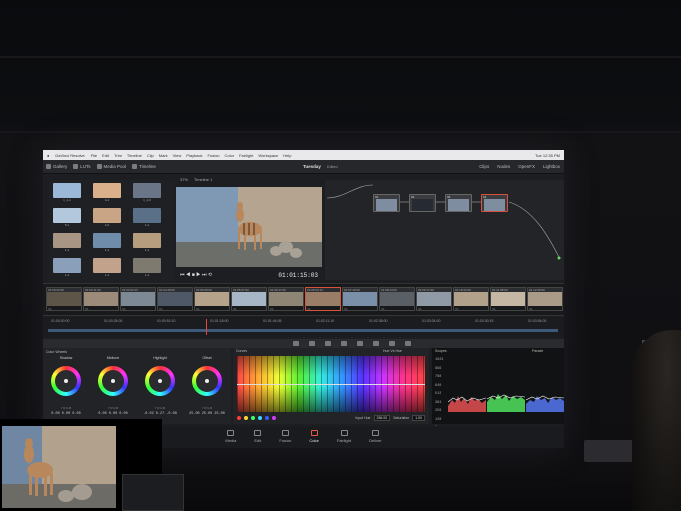 The width and height of the screenshot is (681, 511). What do you see at coordinates (105, 155) in the screenshot?
I see `menu-item: Edit` at bounding box center [105, 155].